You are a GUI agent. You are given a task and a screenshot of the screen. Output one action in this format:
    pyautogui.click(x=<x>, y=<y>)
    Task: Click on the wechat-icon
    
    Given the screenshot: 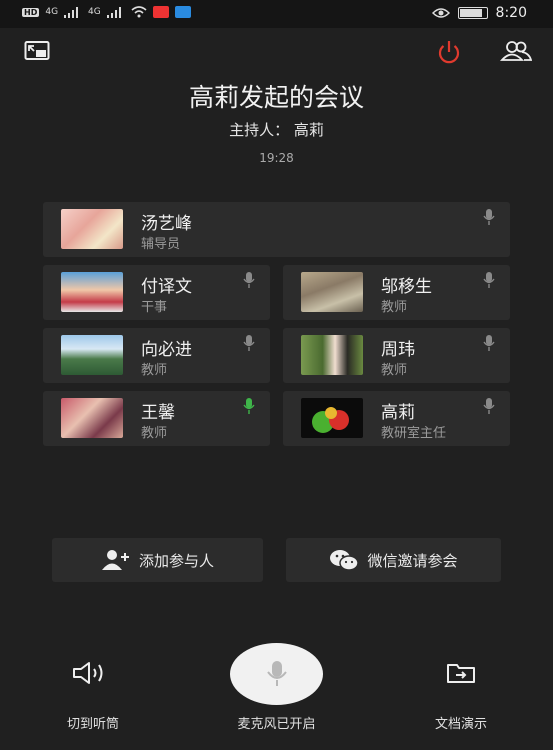 What is the action you would take?
    pyautogui.click(x=345, y=560)
    